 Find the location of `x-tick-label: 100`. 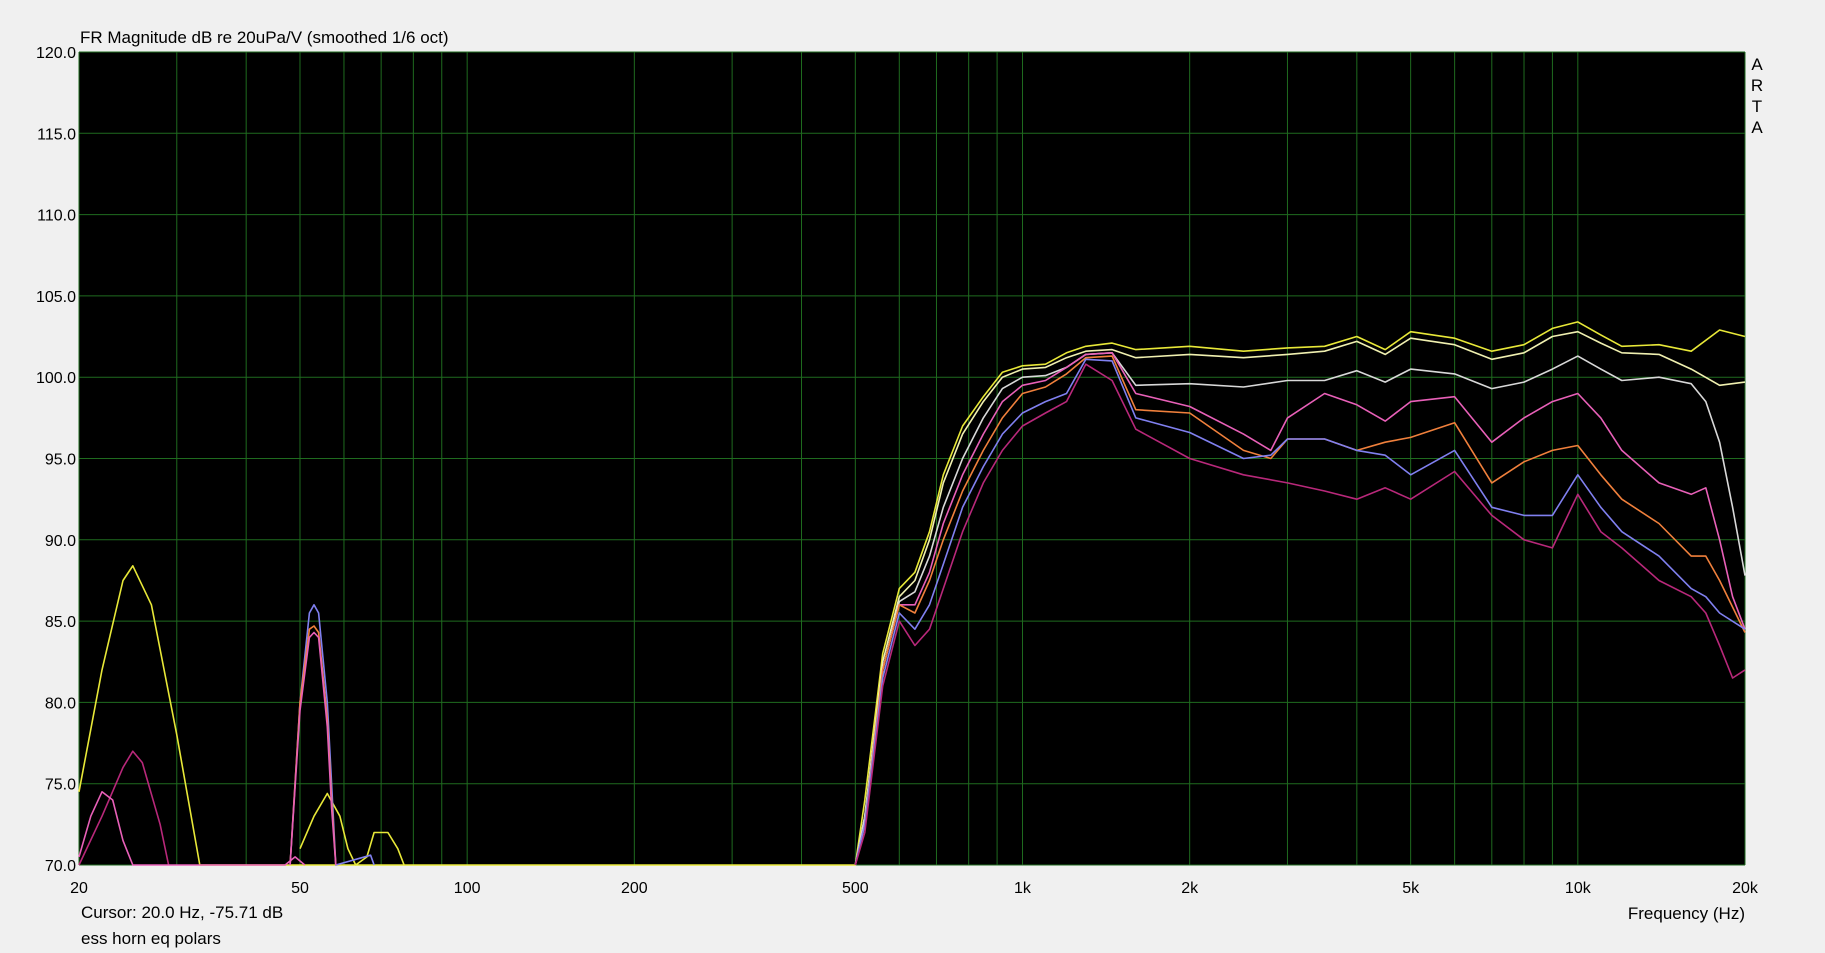

x-tick-label: 100 is located at coordinates (467, 888).